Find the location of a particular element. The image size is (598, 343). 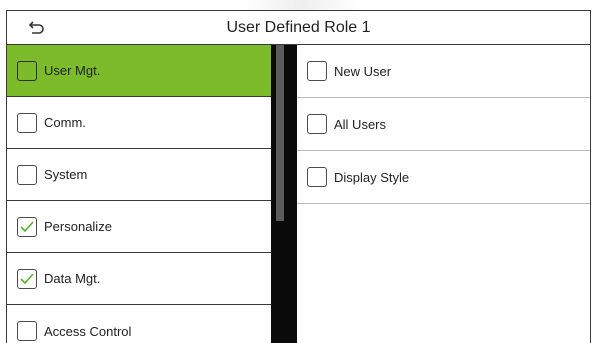

permission-item-display-style: Display Style is located at coordinates (443, 177).